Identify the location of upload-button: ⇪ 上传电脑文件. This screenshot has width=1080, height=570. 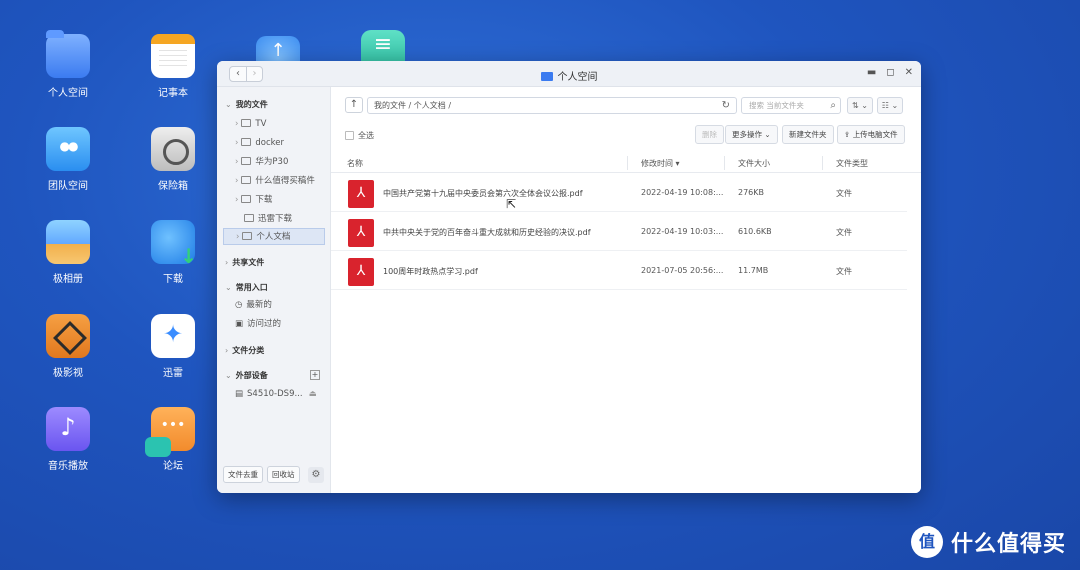
(871, 134).